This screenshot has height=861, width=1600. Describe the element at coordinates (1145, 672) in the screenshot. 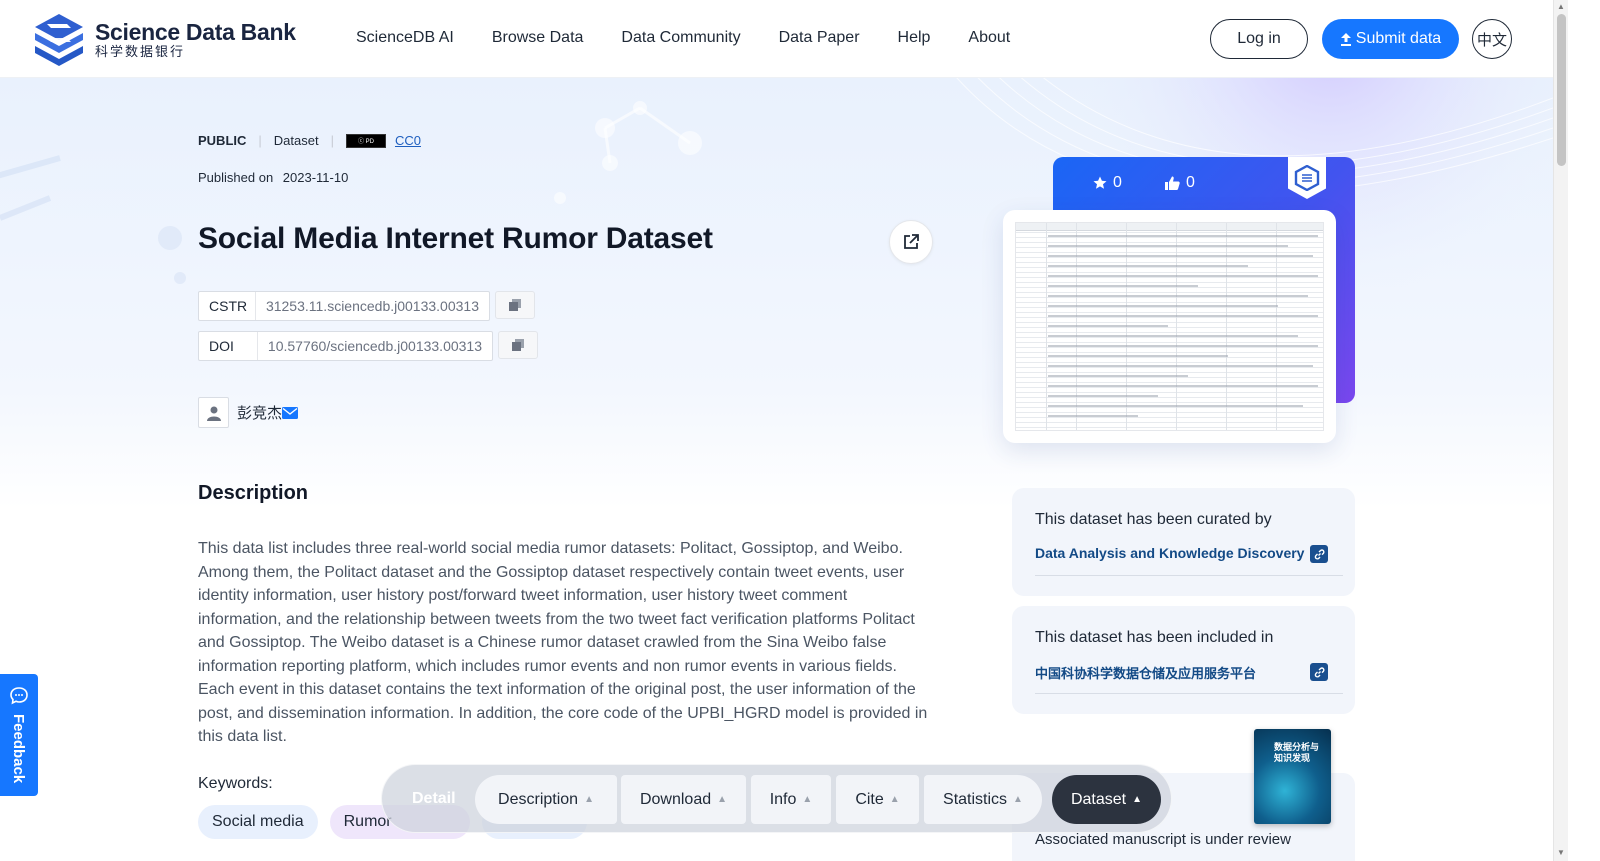

I see `included-link: 中国科协科学数据仓储及应用服务平台` at that location.